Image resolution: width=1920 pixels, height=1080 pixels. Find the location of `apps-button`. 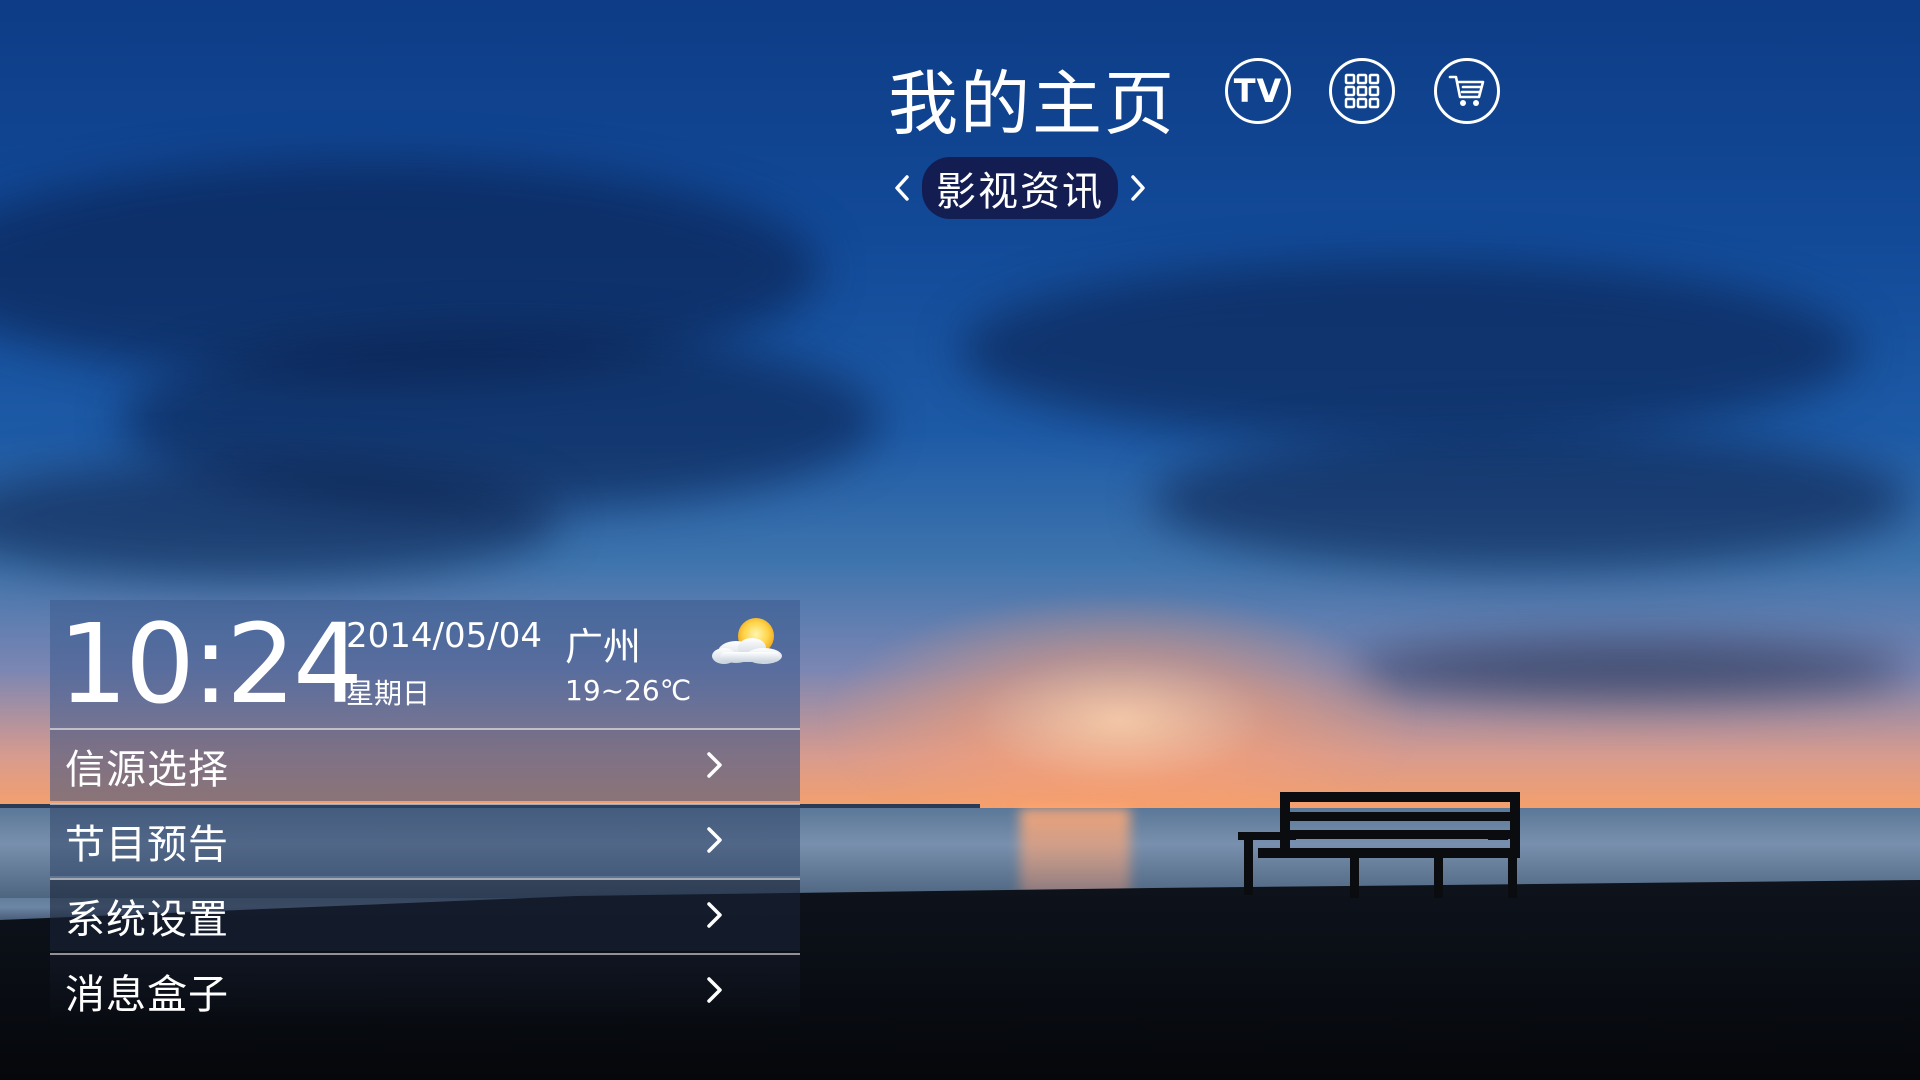

apps-button is located at coordinates (1362, 91).